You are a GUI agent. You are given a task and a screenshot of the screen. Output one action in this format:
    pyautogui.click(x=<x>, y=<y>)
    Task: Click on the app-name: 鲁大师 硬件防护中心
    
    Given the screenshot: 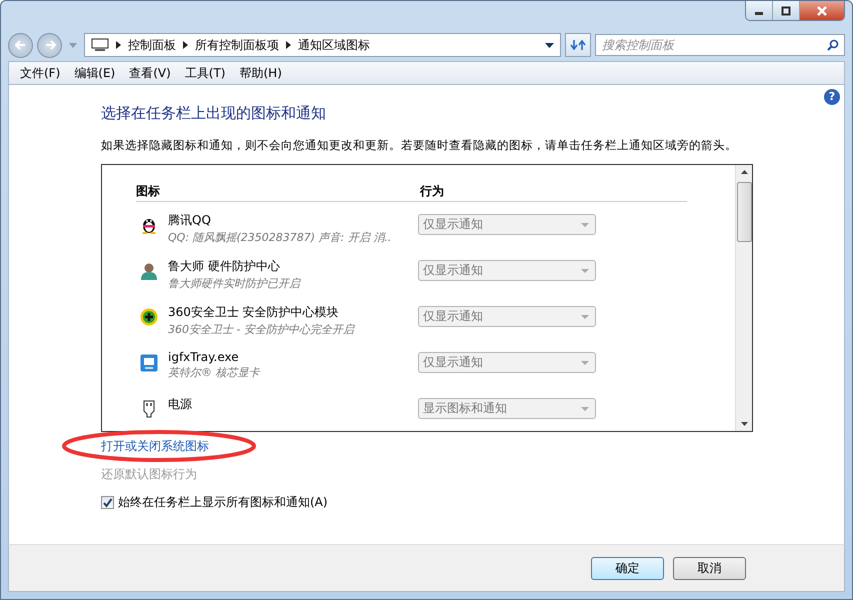 What is the action you would take?
    pyautogui.click(x=224, y=266)
    